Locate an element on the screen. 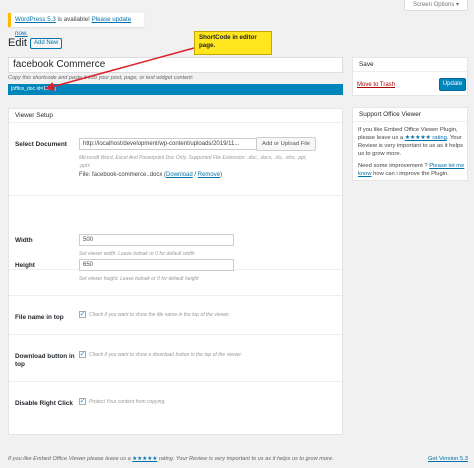 Image resolution: width=474 pixels, height=468 pixels. remove-link: Remove is located at coordinates (209, 175).